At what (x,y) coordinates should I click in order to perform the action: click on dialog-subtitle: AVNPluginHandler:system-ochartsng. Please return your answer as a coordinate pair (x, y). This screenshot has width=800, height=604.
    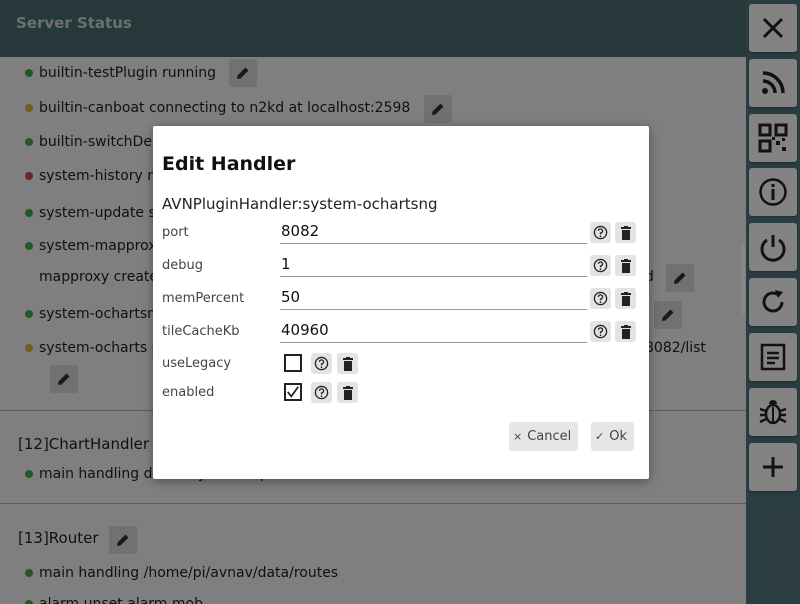
    Looking at the image, I should click on (300, 204).